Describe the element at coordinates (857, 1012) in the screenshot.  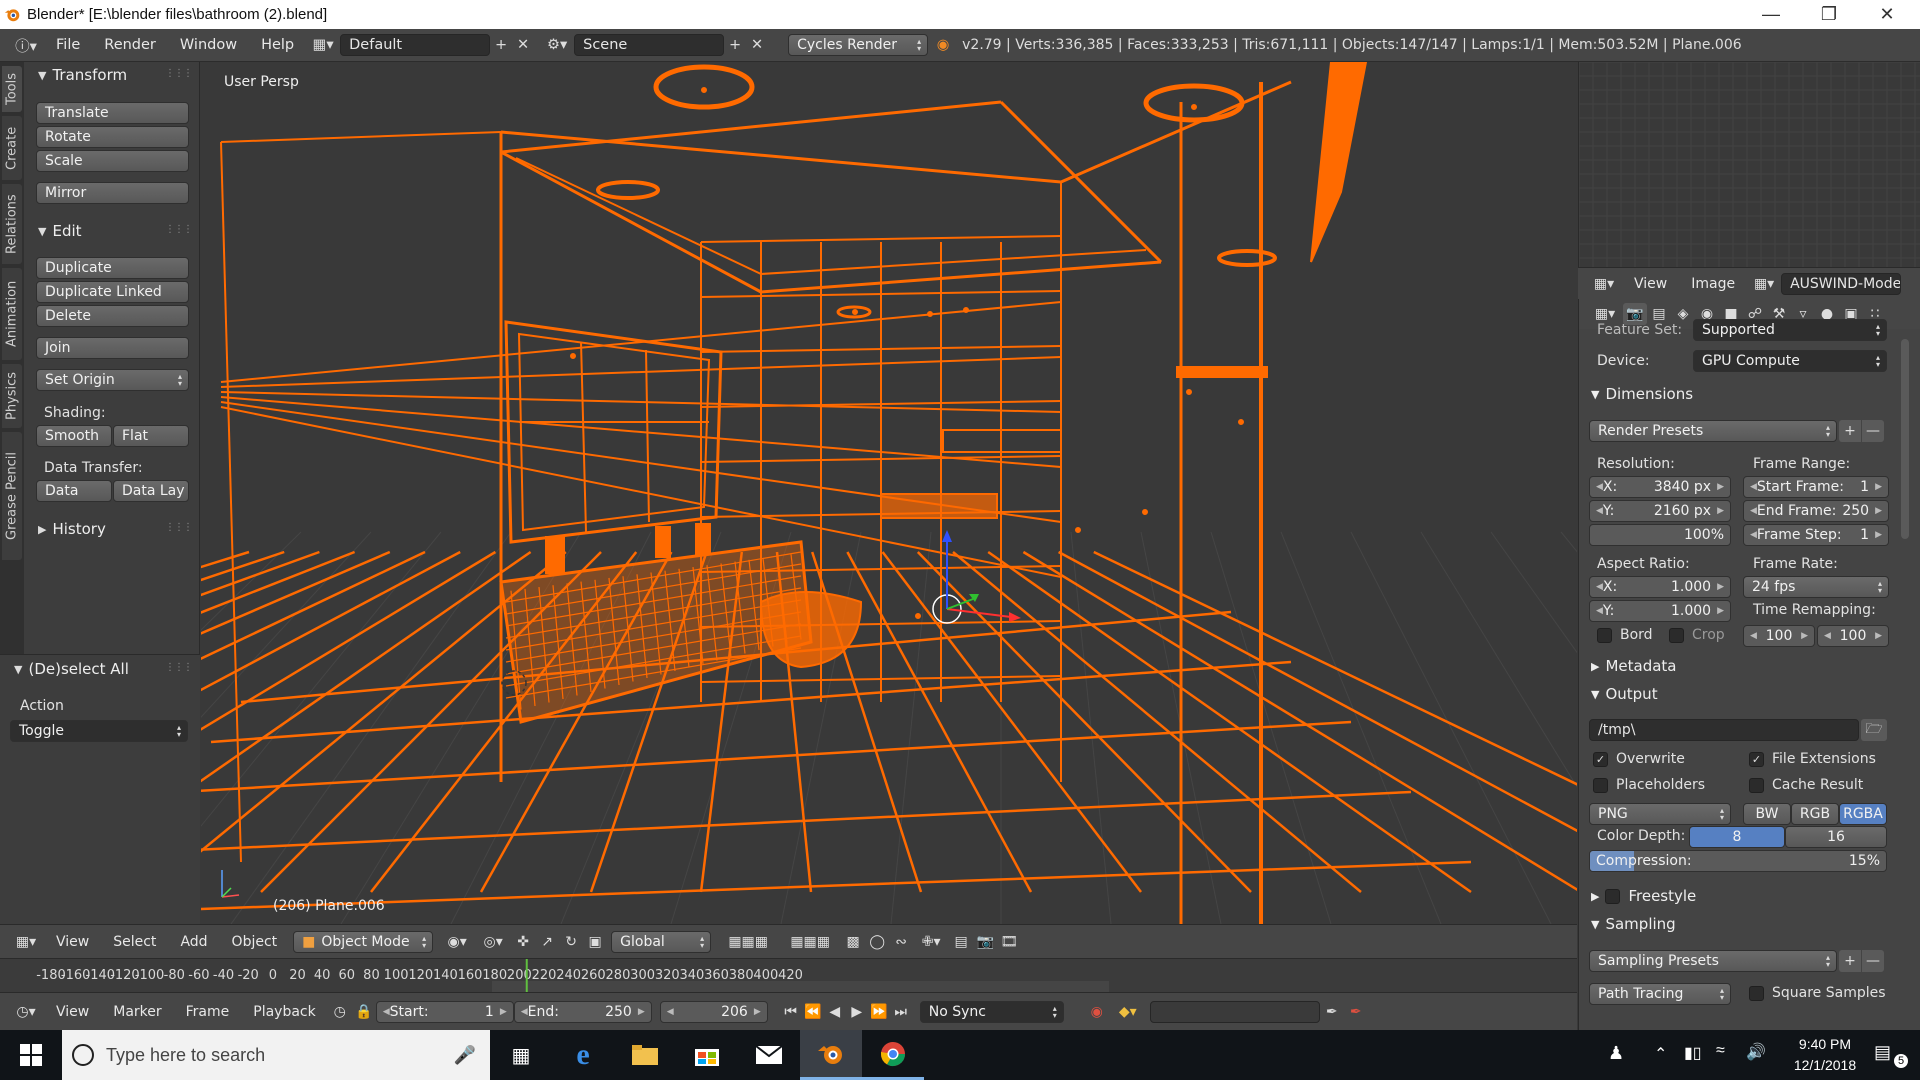
I see `play-icon: ▶` at that location.